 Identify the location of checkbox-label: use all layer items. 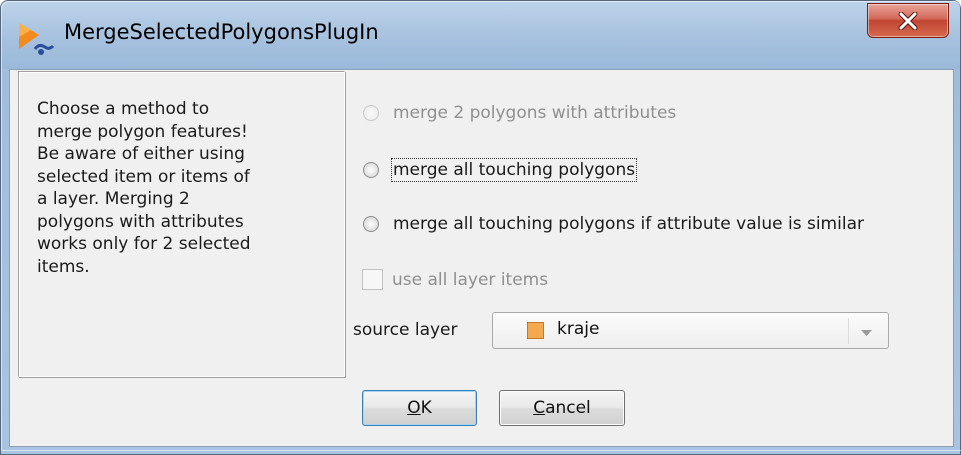
(470, 279).